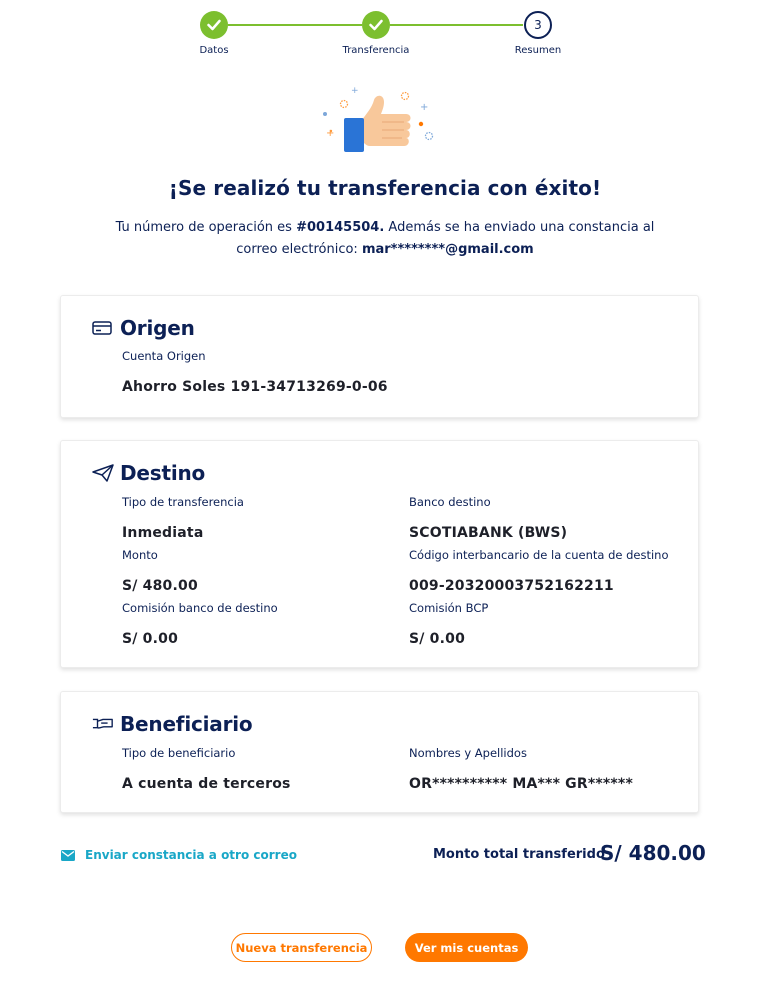 Image resolution: width=770 pixels, height=995 pixels. I want to click on success-title: ¡Se realizó tu transferencia con éxito!, so click(385, 188).